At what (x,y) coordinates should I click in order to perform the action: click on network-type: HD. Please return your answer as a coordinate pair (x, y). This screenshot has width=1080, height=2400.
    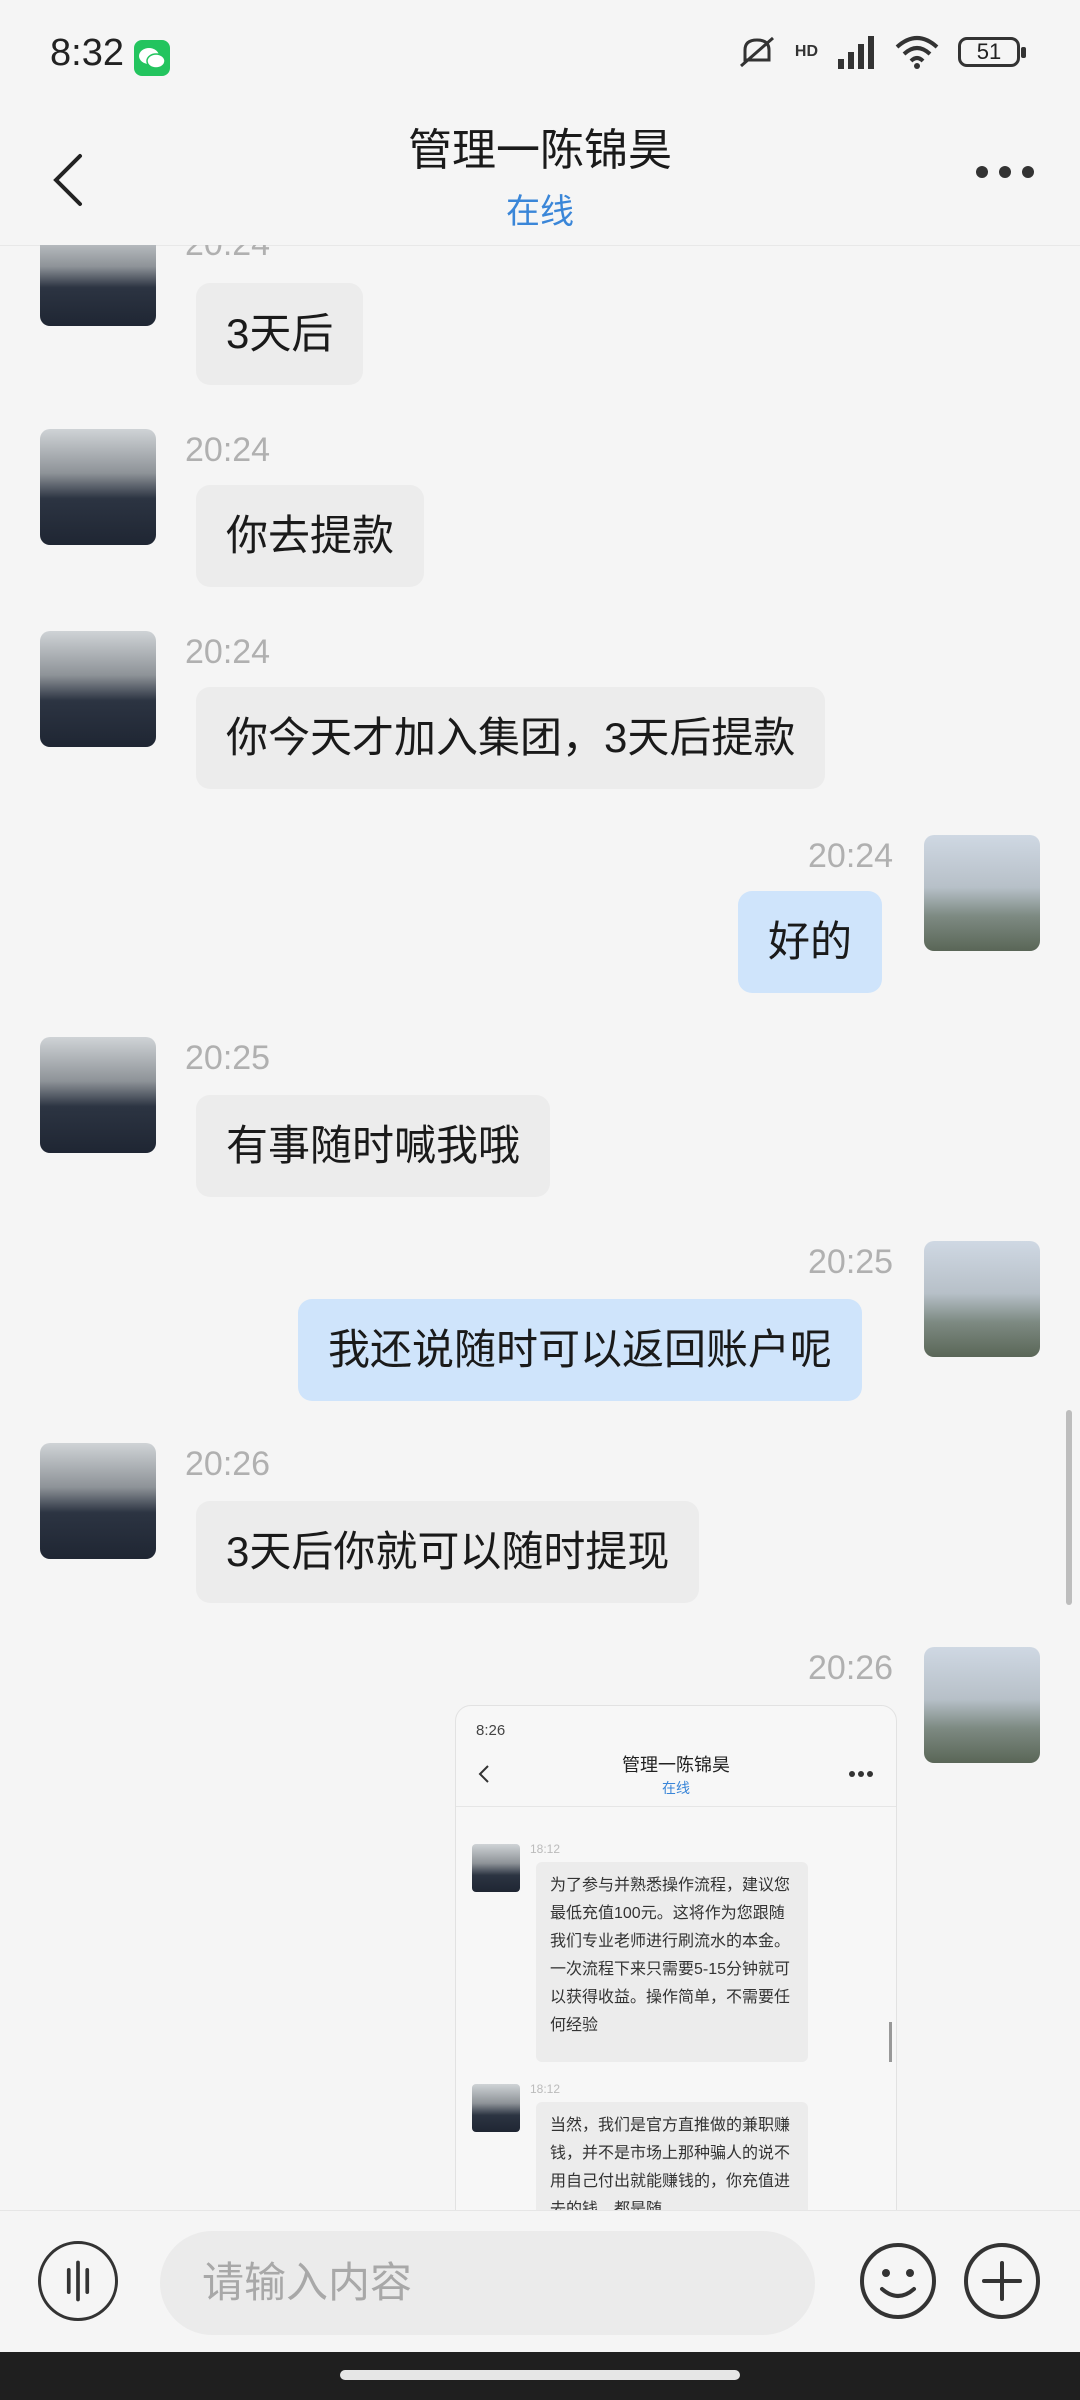
    Looking at the image, I should click on (806, 51).